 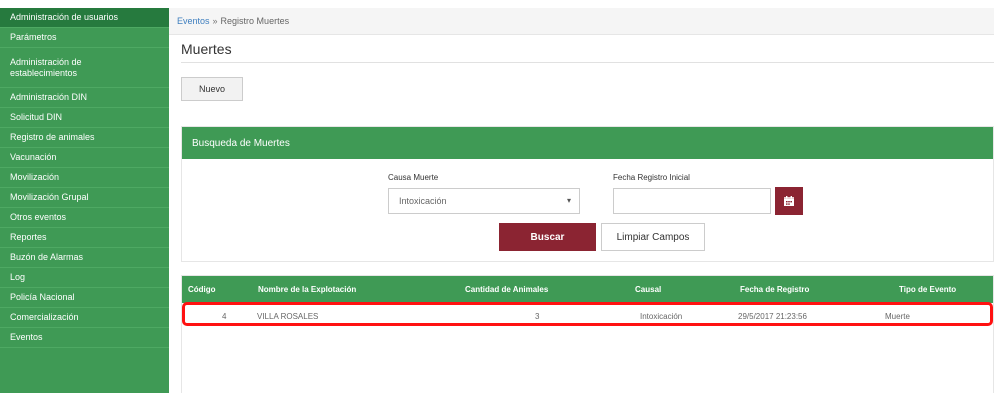 What do you see at coordinates (18, 277) in the screenshot?
I see `sidebar-item-label: Log` at bounding box center [18, 277].